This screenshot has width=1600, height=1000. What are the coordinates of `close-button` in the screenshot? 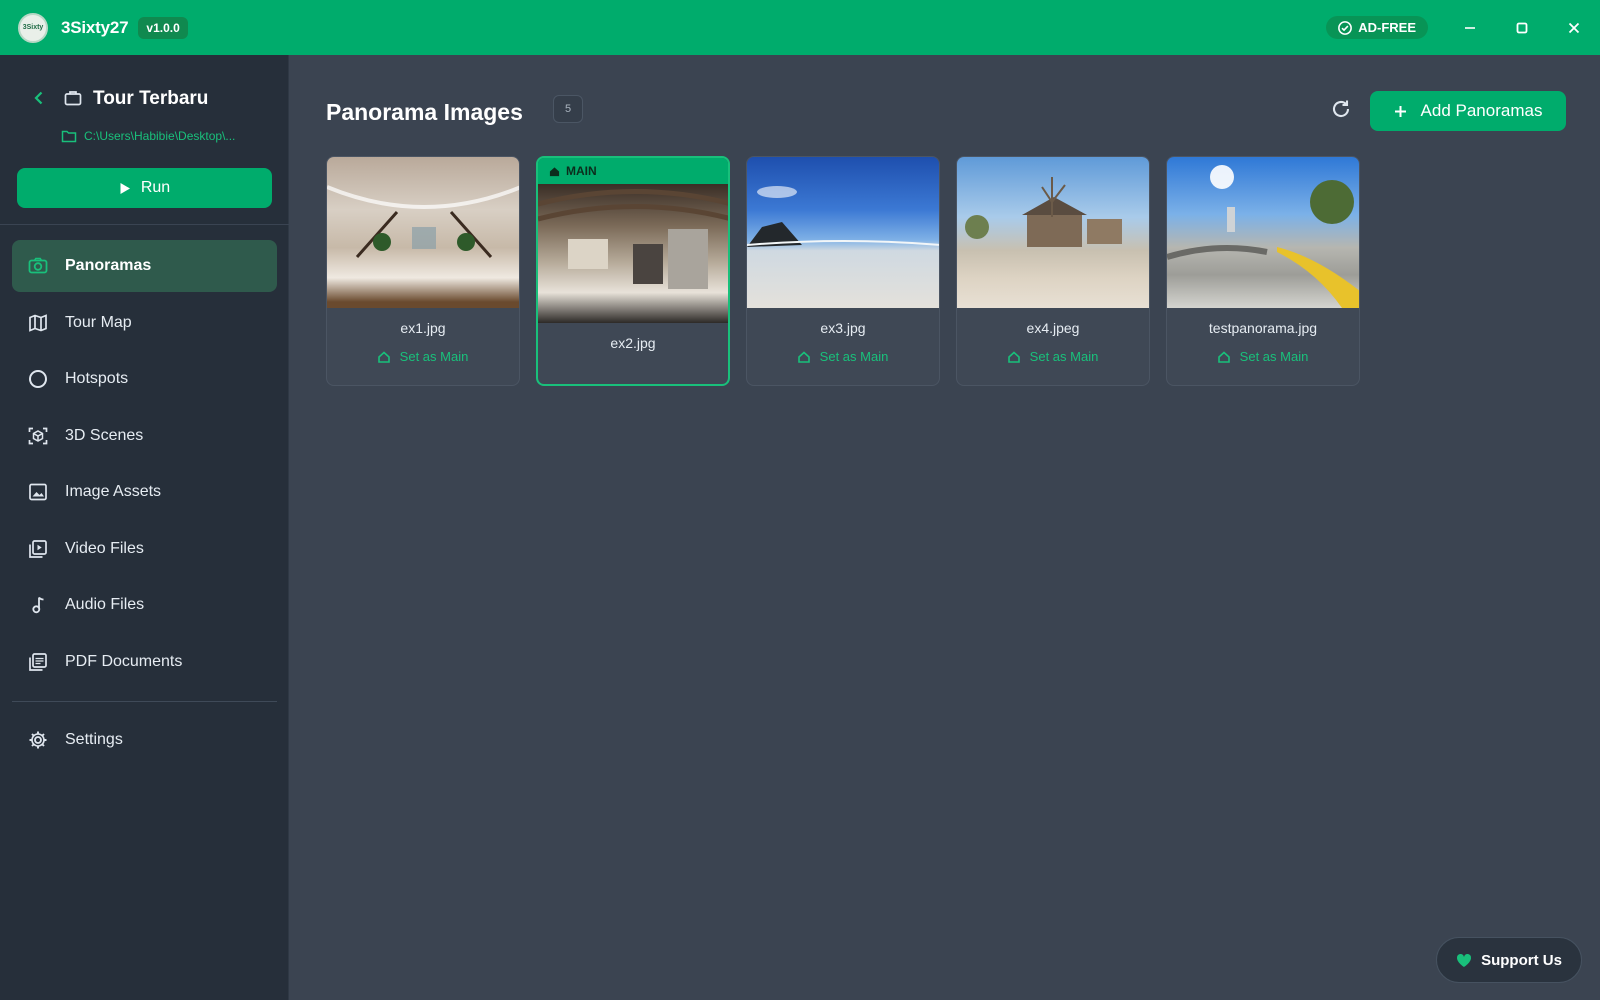 It's located at (1574, 27).